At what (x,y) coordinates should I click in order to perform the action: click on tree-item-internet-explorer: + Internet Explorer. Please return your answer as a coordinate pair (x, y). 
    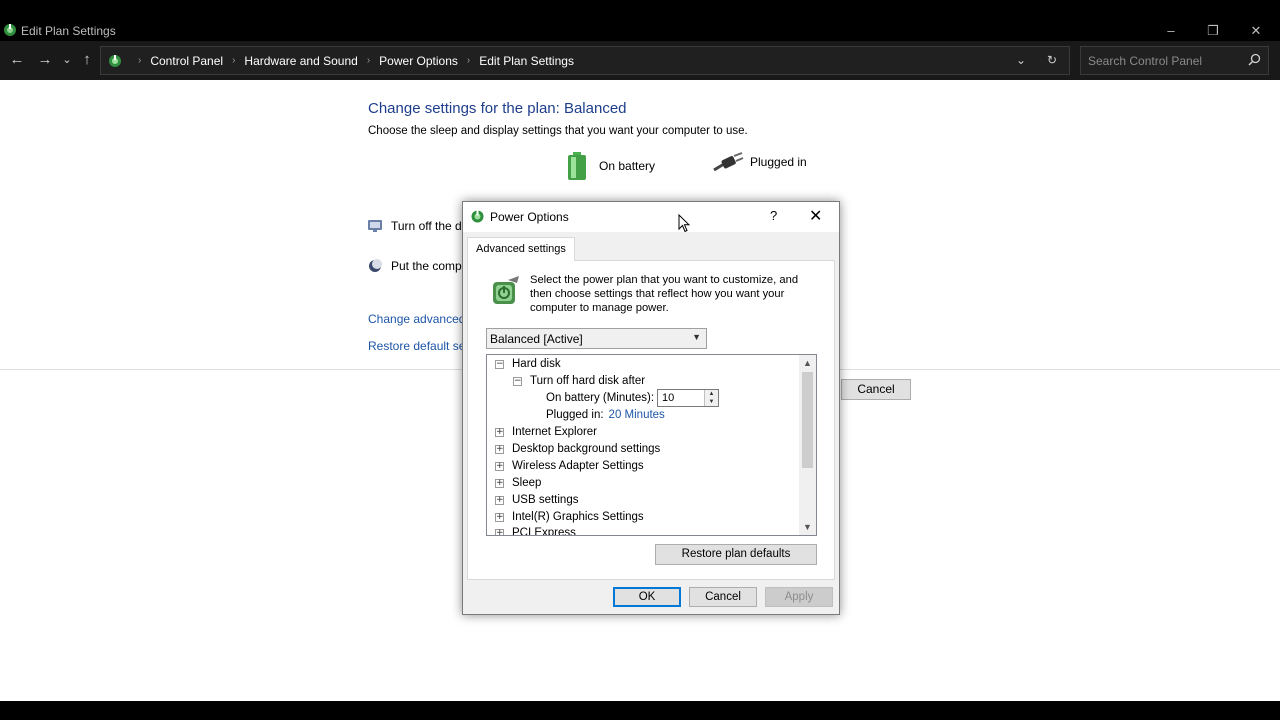
    Looking at the image, I should click on (546, 432).